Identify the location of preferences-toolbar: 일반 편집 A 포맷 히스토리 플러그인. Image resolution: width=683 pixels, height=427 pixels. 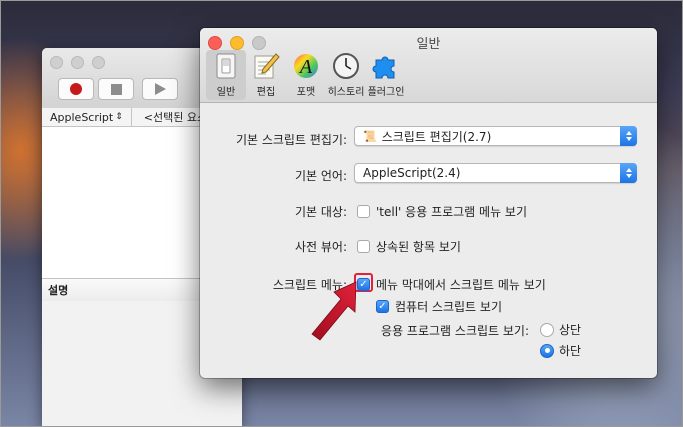
(306, 75).